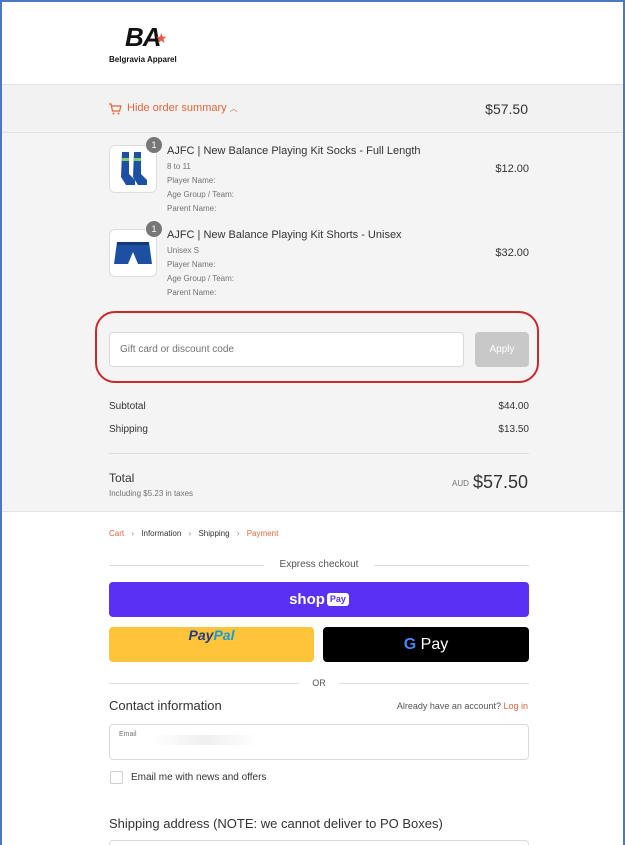  Describe the element at coordinates (224, 635) in the screenshot. I see `paypal-logo-part2: Pal` at that location.